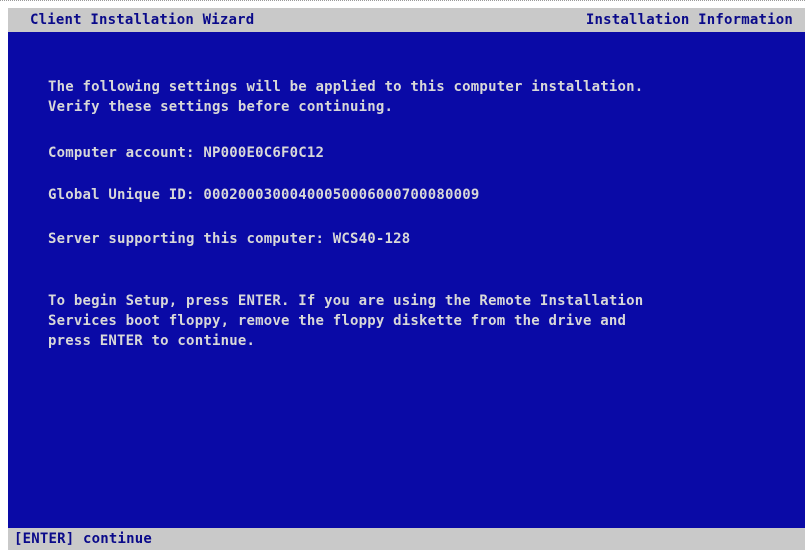  Describe the element at coordinates (406, 539) in the screenshot. I see `status-bar: [ENTER] continue` at that location.